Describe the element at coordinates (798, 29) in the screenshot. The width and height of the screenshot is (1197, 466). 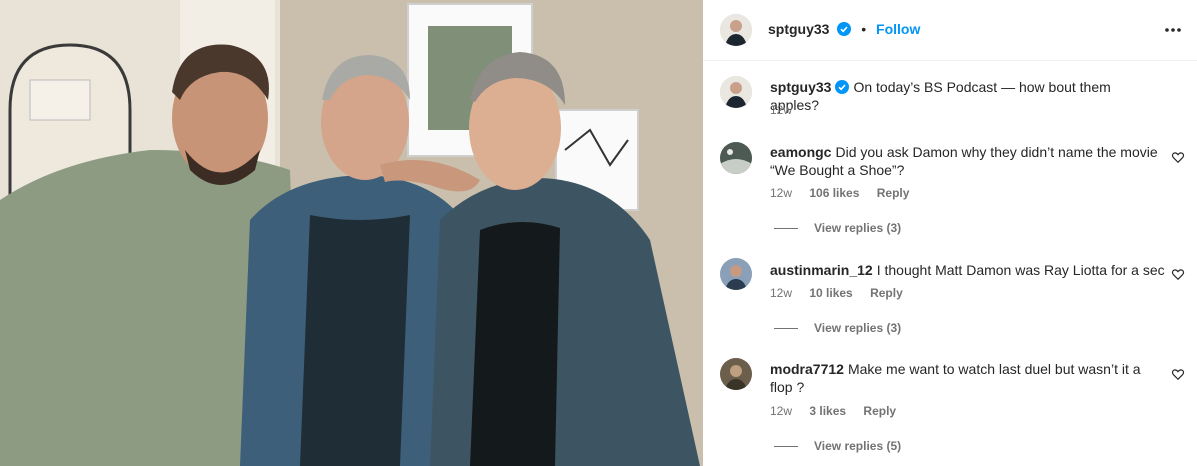
I see `author-username: sptguy33` at that location.